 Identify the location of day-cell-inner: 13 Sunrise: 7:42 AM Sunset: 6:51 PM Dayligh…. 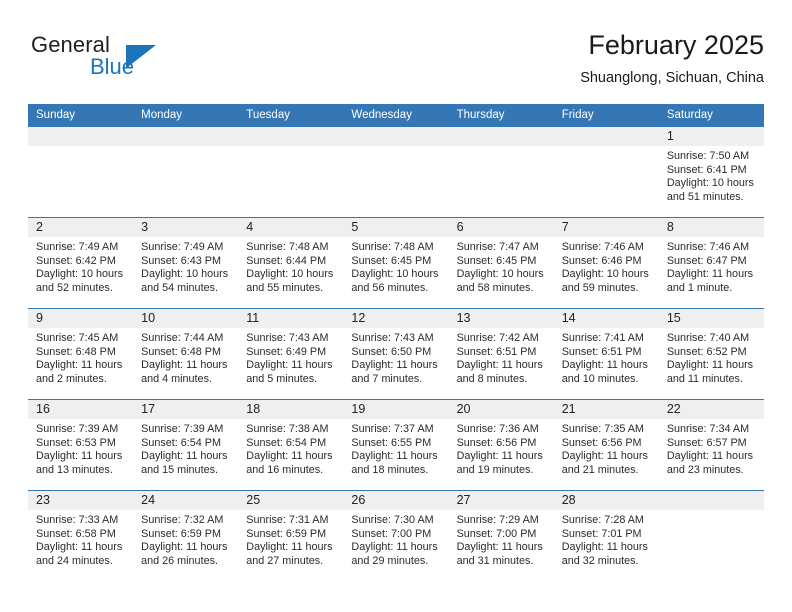
(501, 354).